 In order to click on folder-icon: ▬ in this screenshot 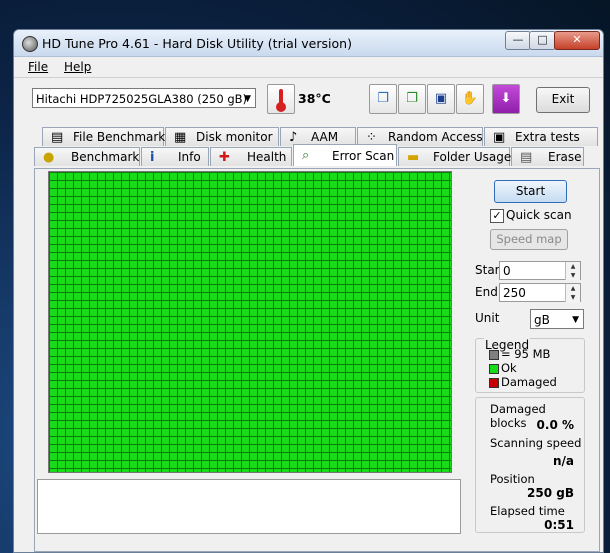, I will do `click(413, 157)`.